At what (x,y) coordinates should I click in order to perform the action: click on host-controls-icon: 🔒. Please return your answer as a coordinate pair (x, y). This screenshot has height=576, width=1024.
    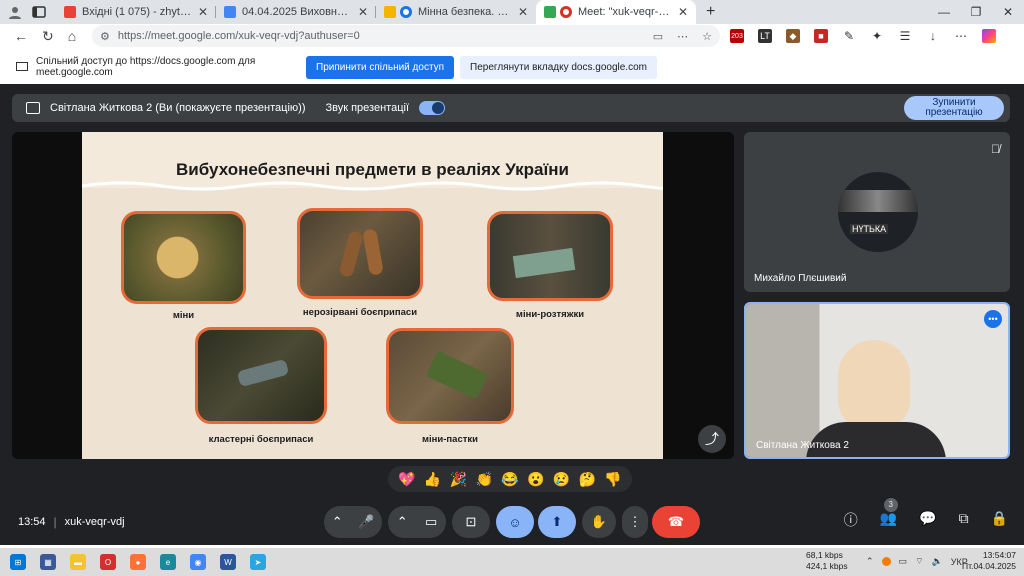
    Looking at the image, I should click on (999, 520).